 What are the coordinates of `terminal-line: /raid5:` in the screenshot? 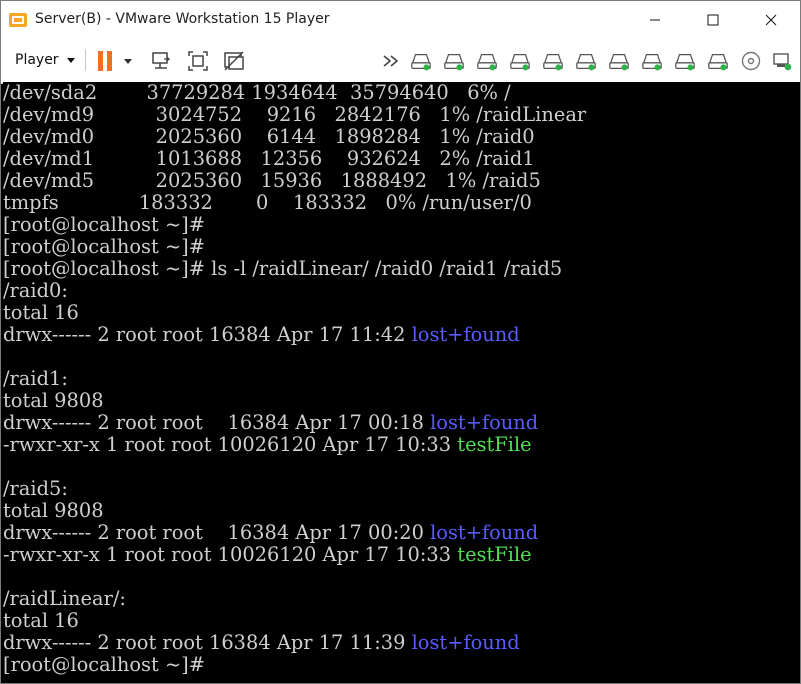 It's located at (401, 489).